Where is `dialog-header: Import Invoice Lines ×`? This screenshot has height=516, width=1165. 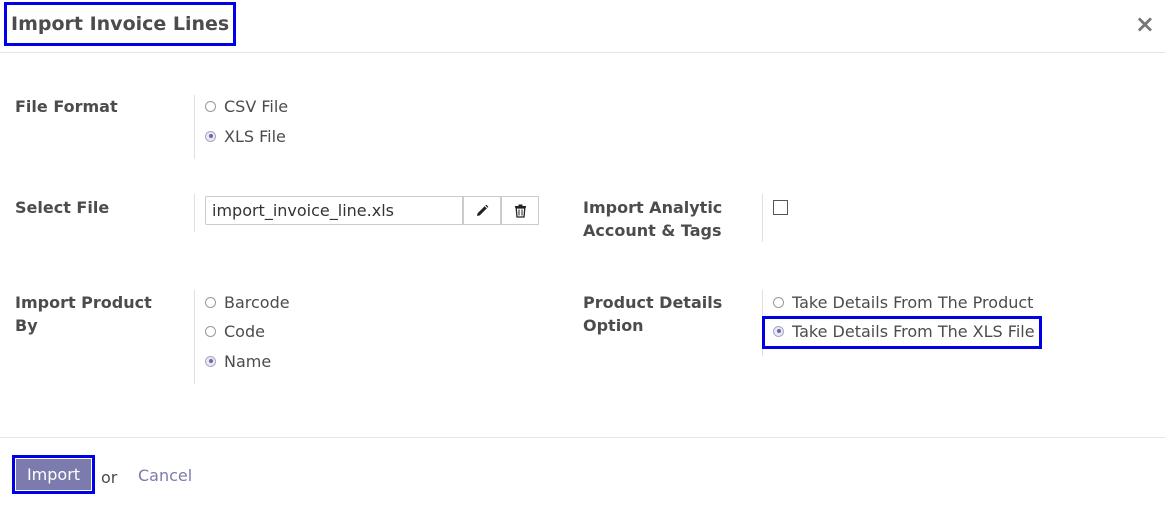 dialog-header: Import Invoice Lines × is located at coordinates (582, 26).